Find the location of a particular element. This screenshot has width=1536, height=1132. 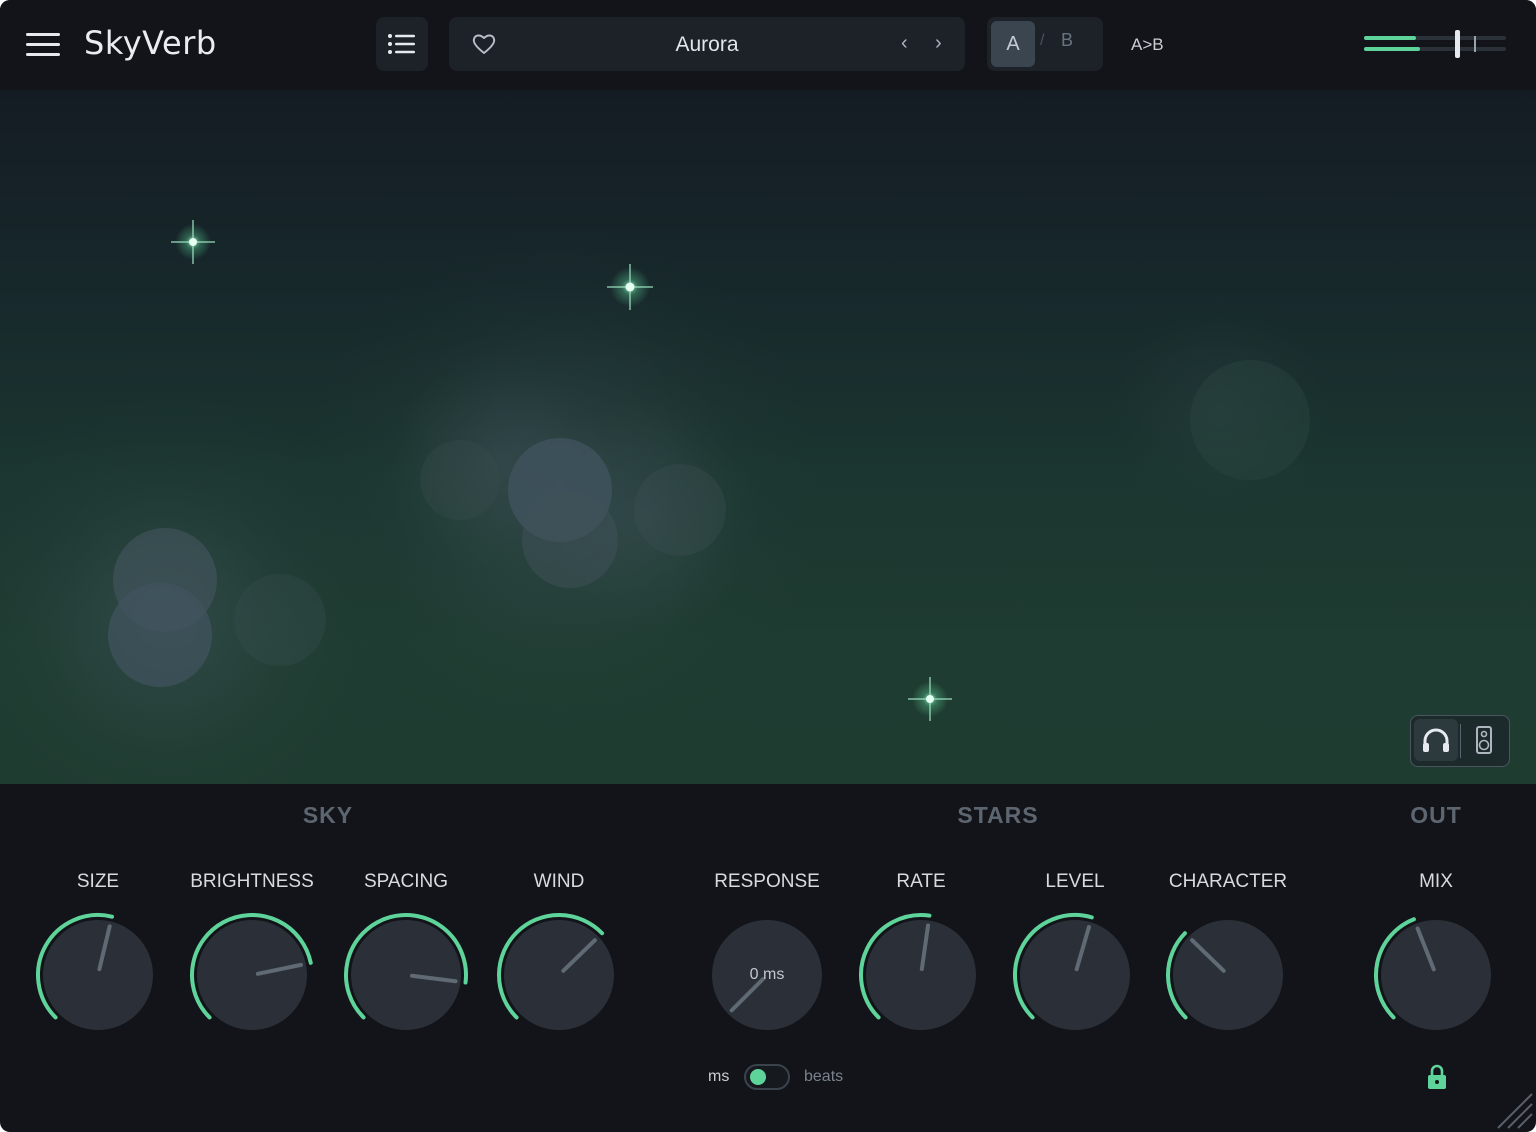

knob-label-level: LEVEL is located at coordinates (1075, 881).